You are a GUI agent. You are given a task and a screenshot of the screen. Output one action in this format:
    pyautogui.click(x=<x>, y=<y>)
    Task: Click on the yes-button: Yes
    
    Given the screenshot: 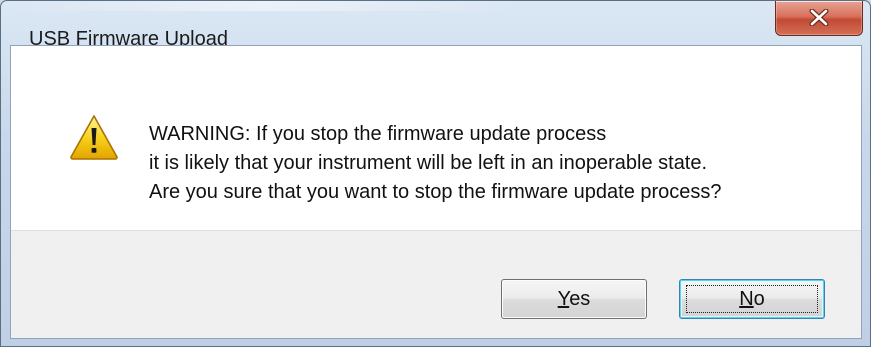 What is the action you would take?
    pyautogui.click(x=574, y=299)
    